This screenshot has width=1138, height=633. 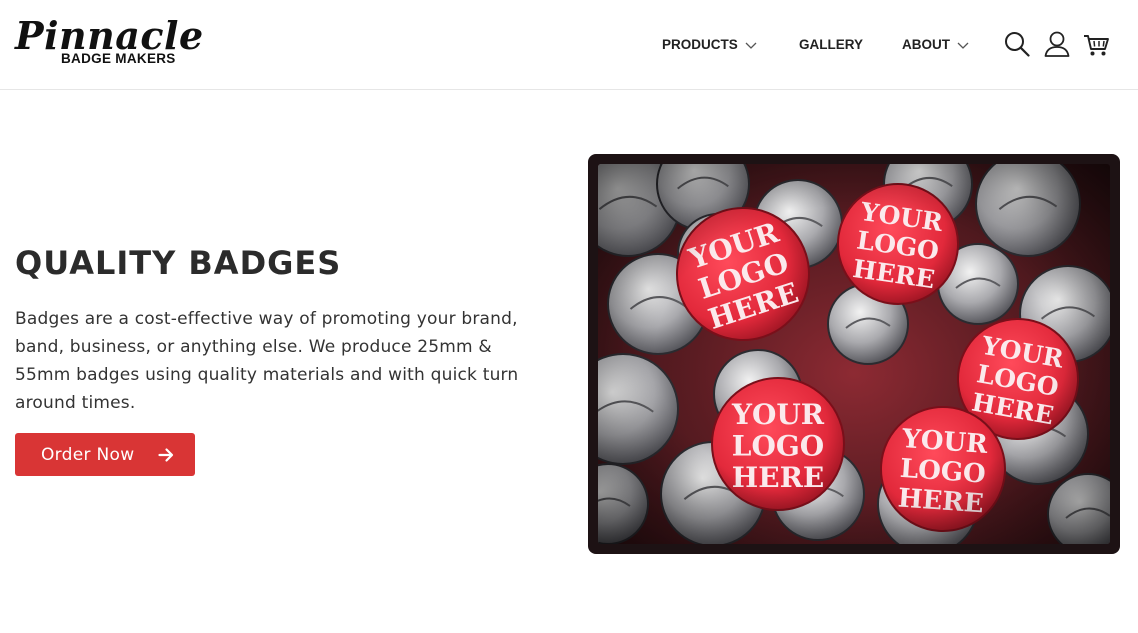 I want to click on nav-products: PRODUCTS, so click(x=709, y=45).